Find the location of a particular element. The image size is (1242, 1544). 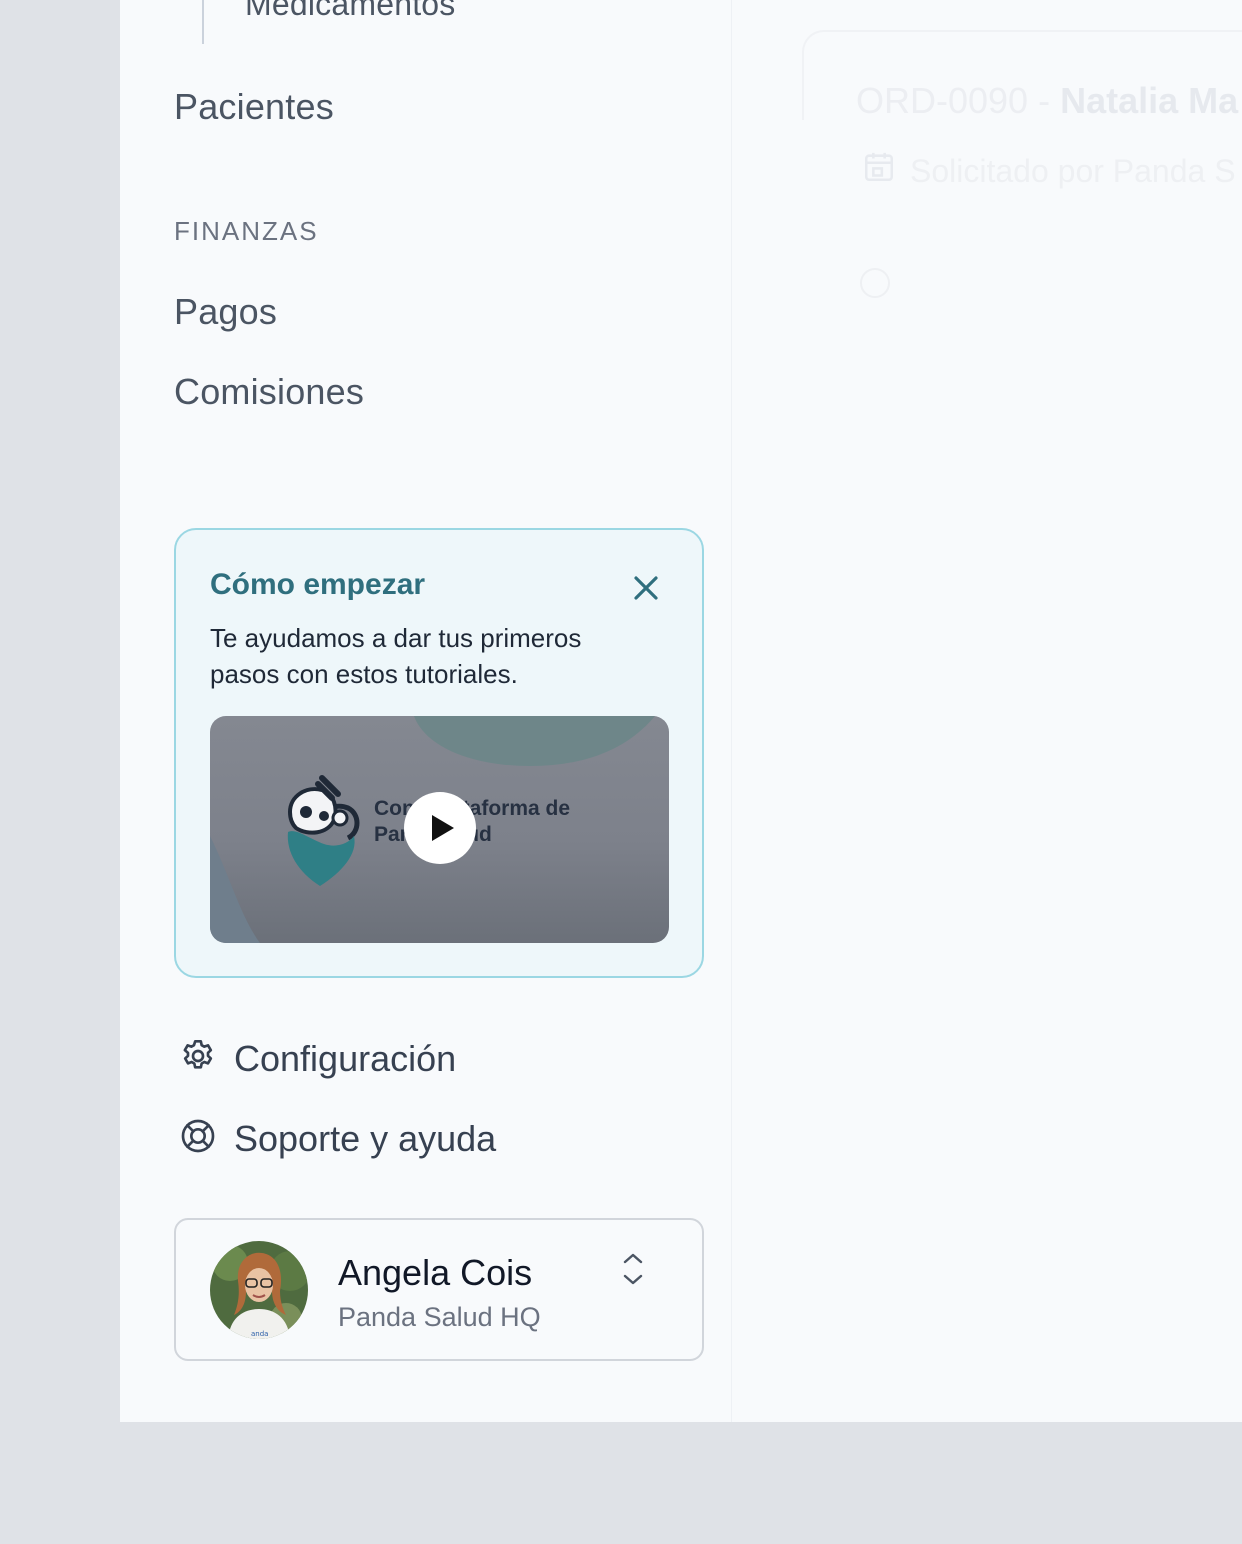

gear-icon is located at coordinates (198, 1058).